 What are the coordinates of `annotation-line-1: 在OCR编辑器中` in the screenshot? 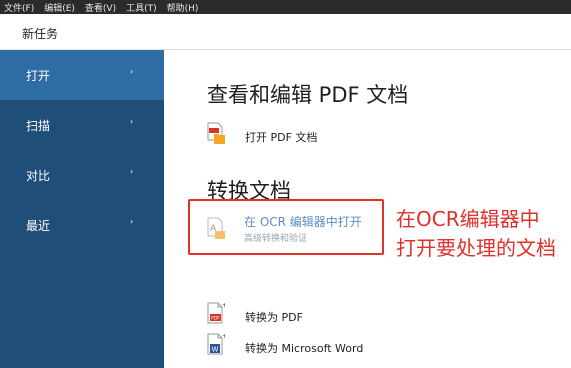 It's located at (468, 219).